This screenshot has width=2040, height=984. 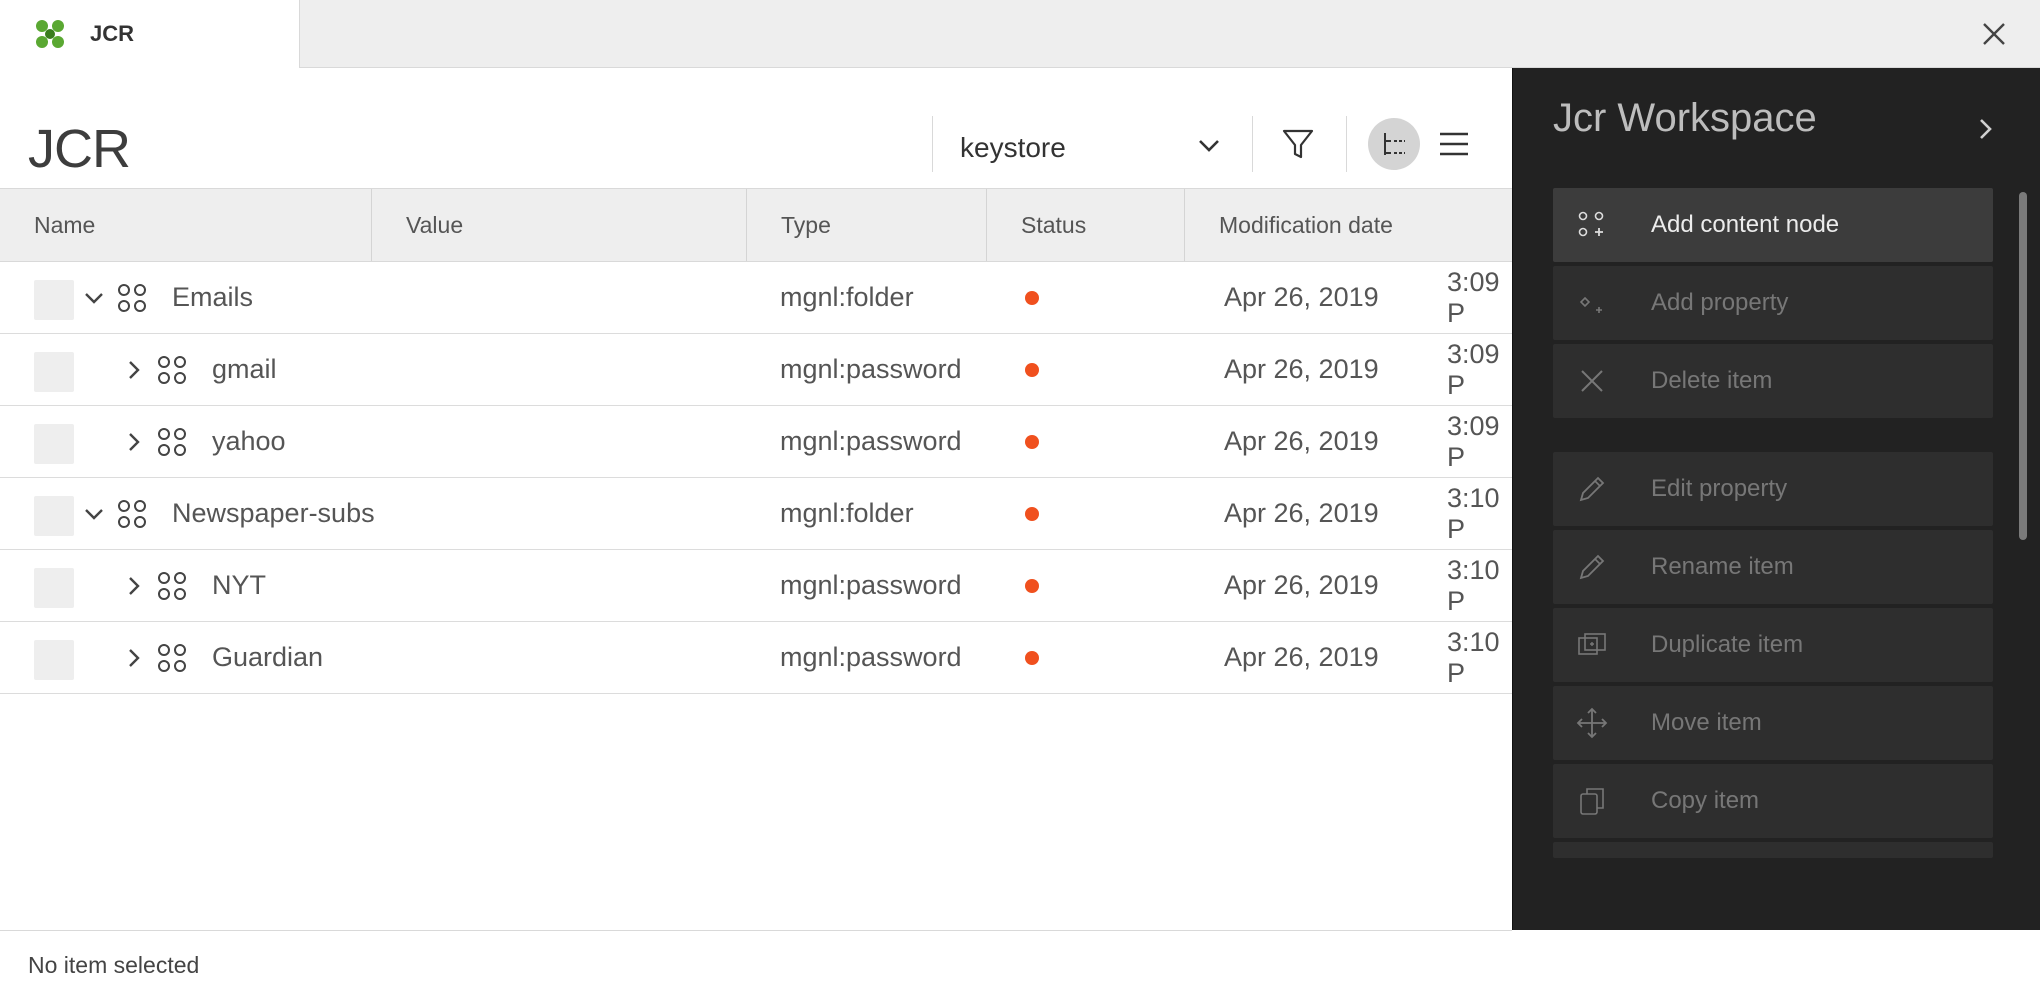 I want to click on action-add-property: Add property, so click(x=1773, y=303).